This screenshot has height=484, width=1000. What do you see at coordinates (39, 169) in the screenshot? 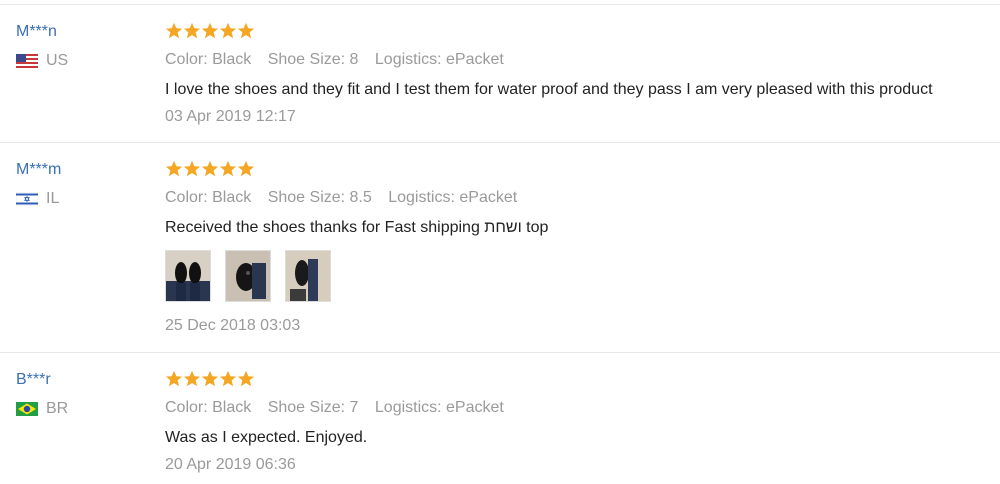
I see `reviewer-name: M***m` at bounding box center [39, 169].